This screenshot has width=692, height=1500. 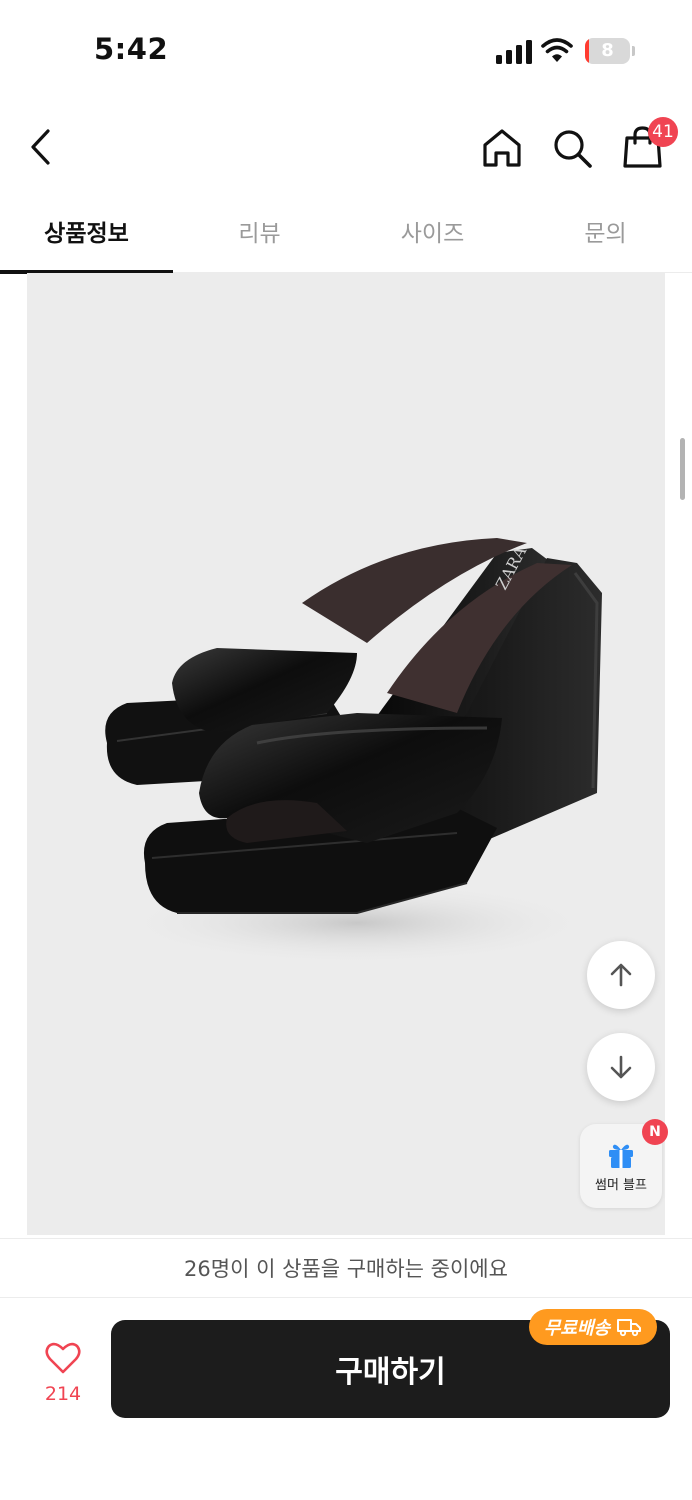 I want to click on tab-product-info: 상품정보, so click(x=86, y=234).